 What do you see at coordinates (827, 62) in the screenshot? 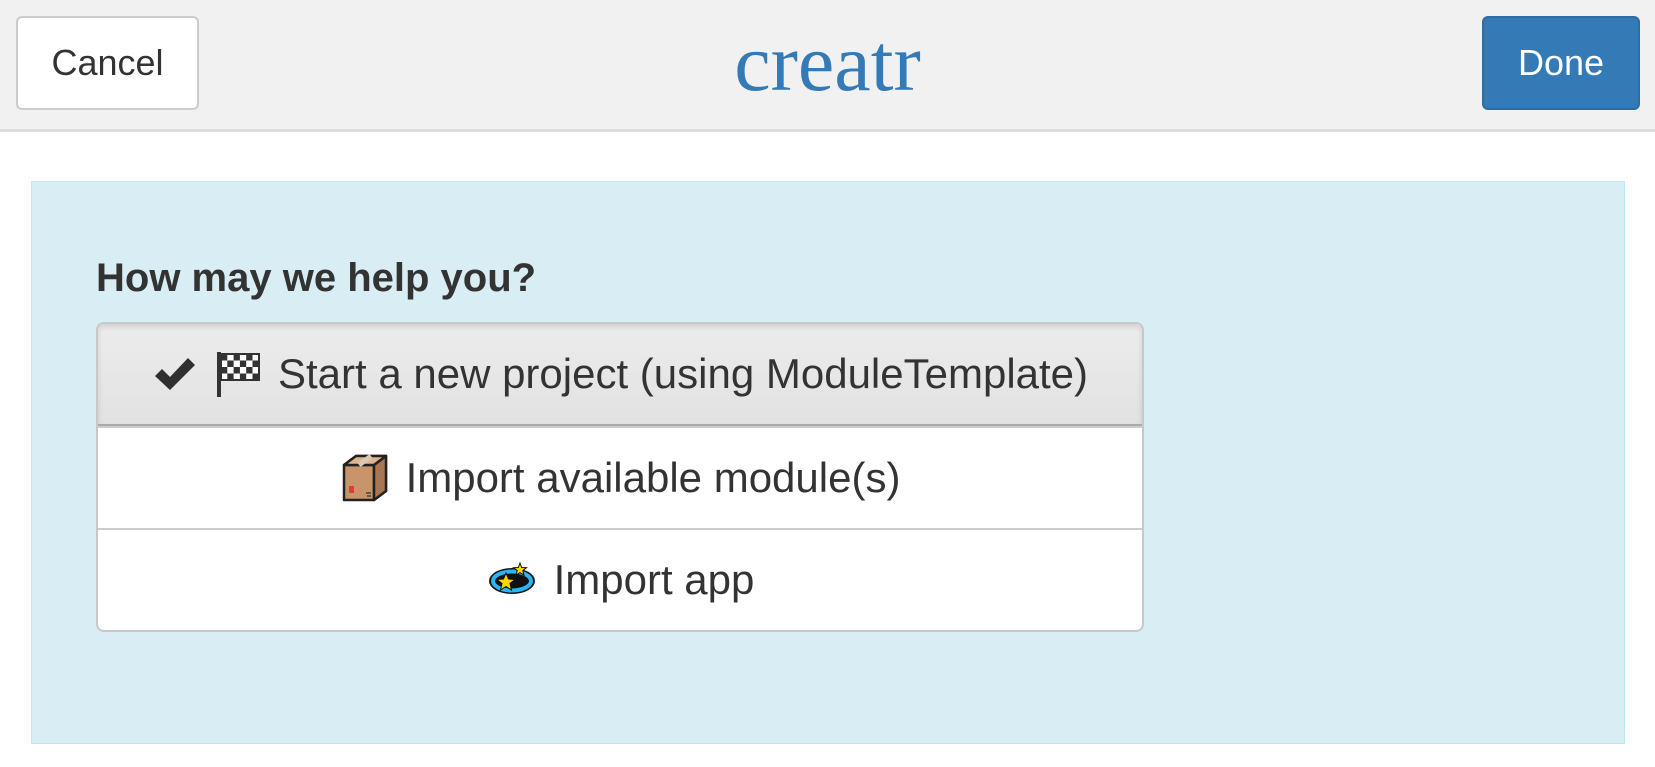
I see `app-title: creatr` at bounding box center [827, 62].